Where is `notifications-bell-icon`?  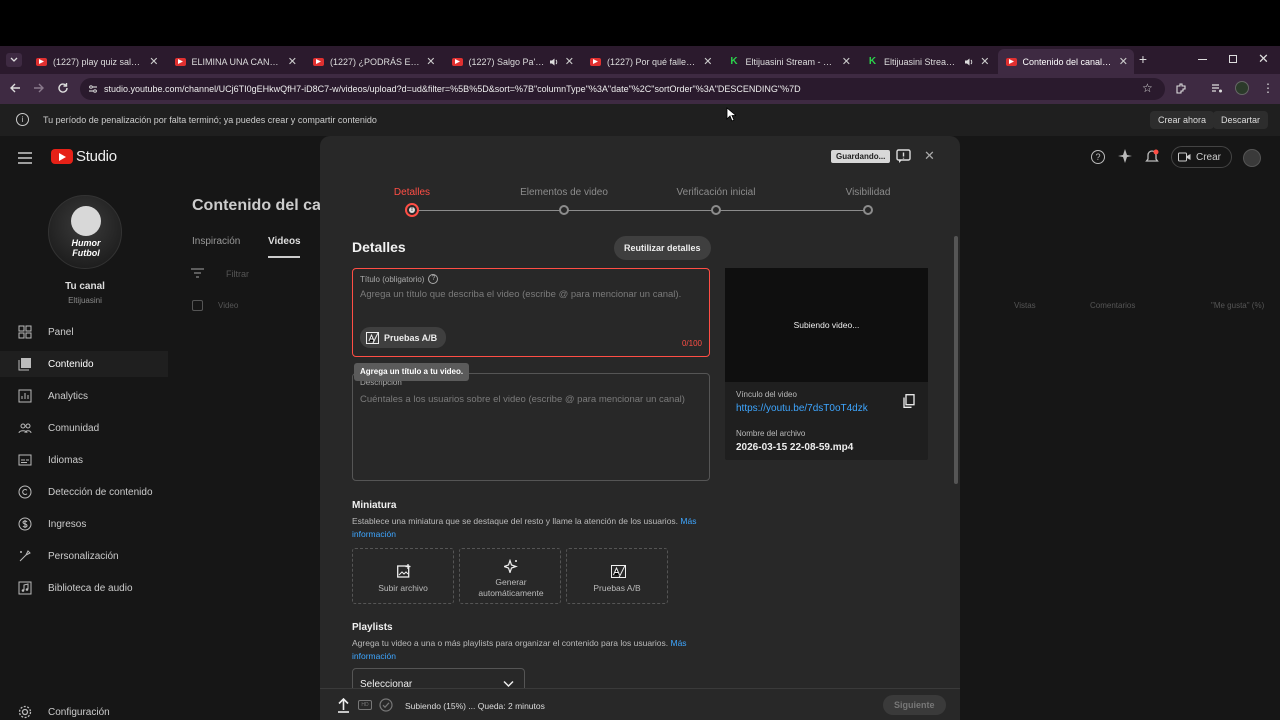 notifications-bell-icon is located at coordinates (1152, 156).